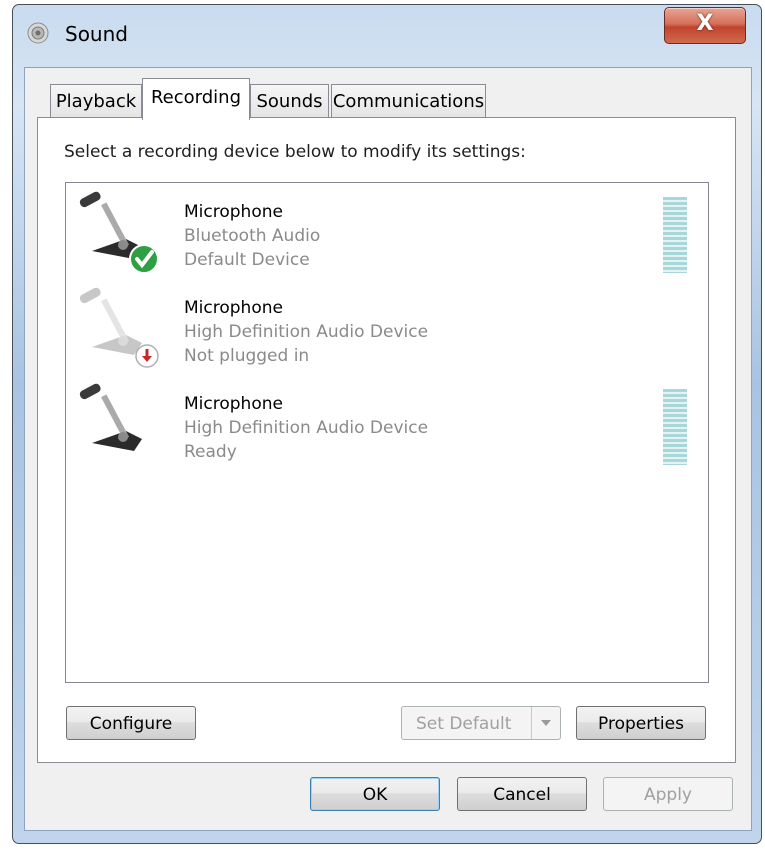 The width and height of the screenshot is (765, 850). Describe the element at coordinates (668, 794) in the screenshot. I see `apply-button: Apply` at that location.